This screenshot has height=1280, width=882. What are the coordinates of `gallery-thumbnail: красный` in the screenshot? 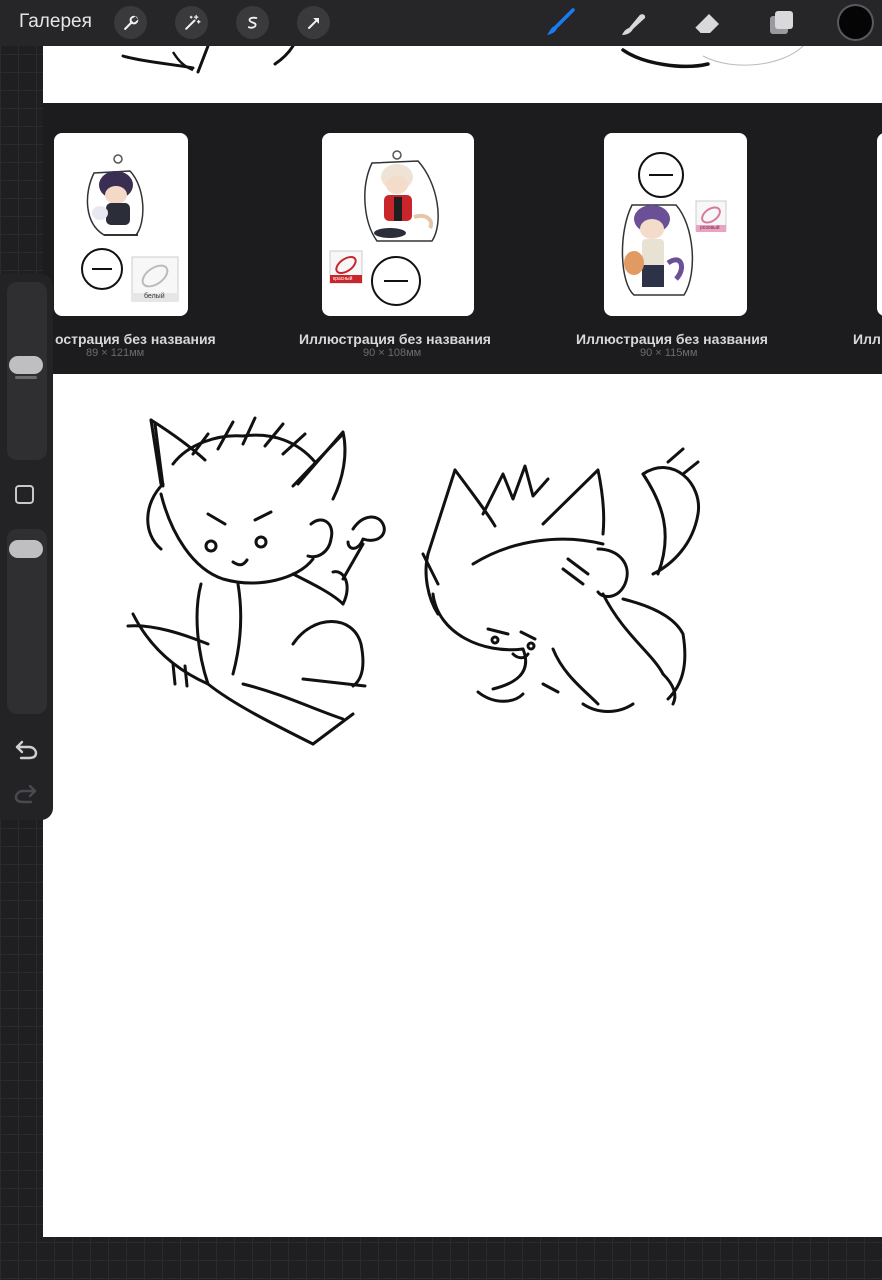 It's located at (398, 224).